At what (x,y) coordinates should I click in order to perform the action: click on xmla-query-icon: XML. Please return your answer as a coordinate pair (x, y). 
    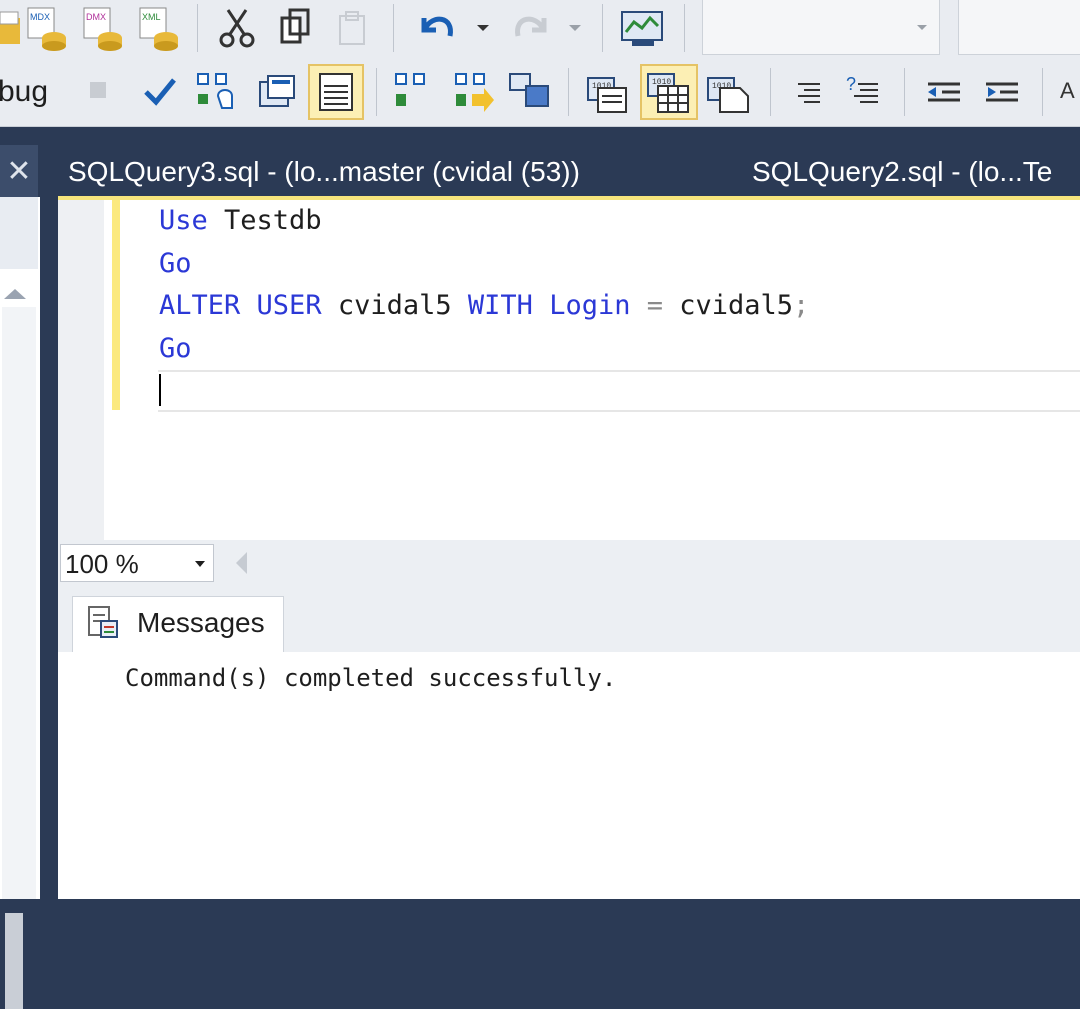
    Looking at the image, I should click on (159, 28).